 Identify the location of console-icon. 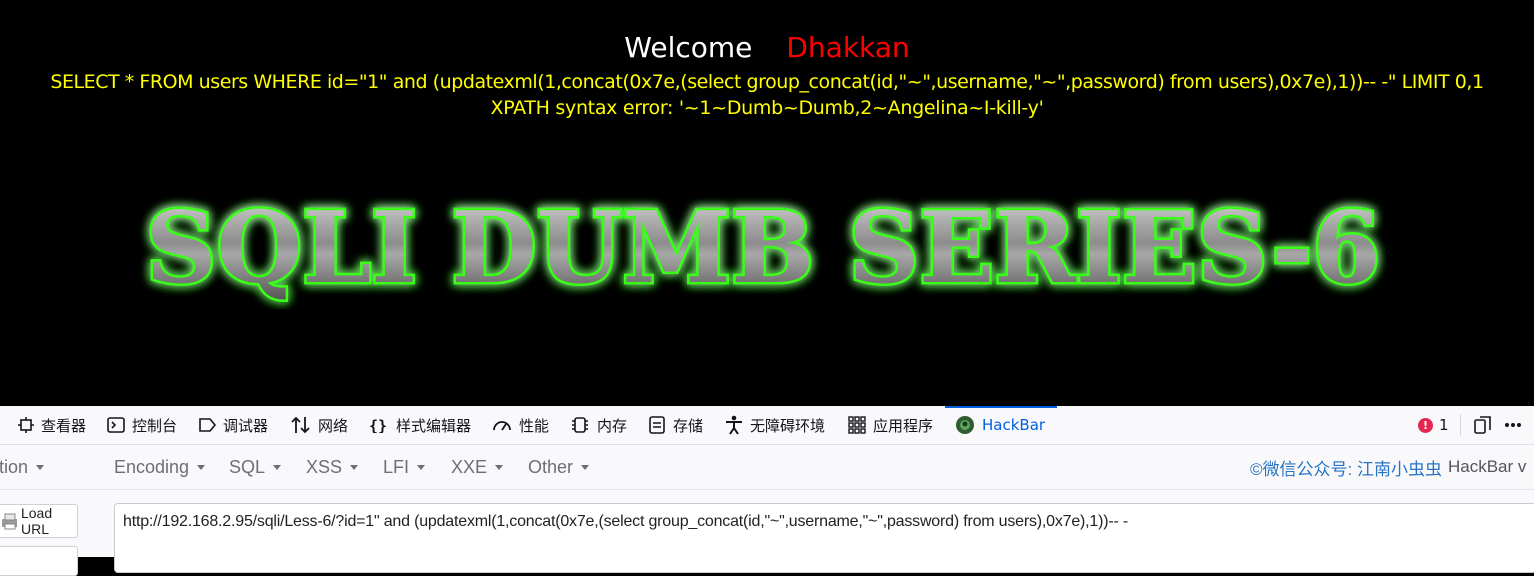
(116, 425).